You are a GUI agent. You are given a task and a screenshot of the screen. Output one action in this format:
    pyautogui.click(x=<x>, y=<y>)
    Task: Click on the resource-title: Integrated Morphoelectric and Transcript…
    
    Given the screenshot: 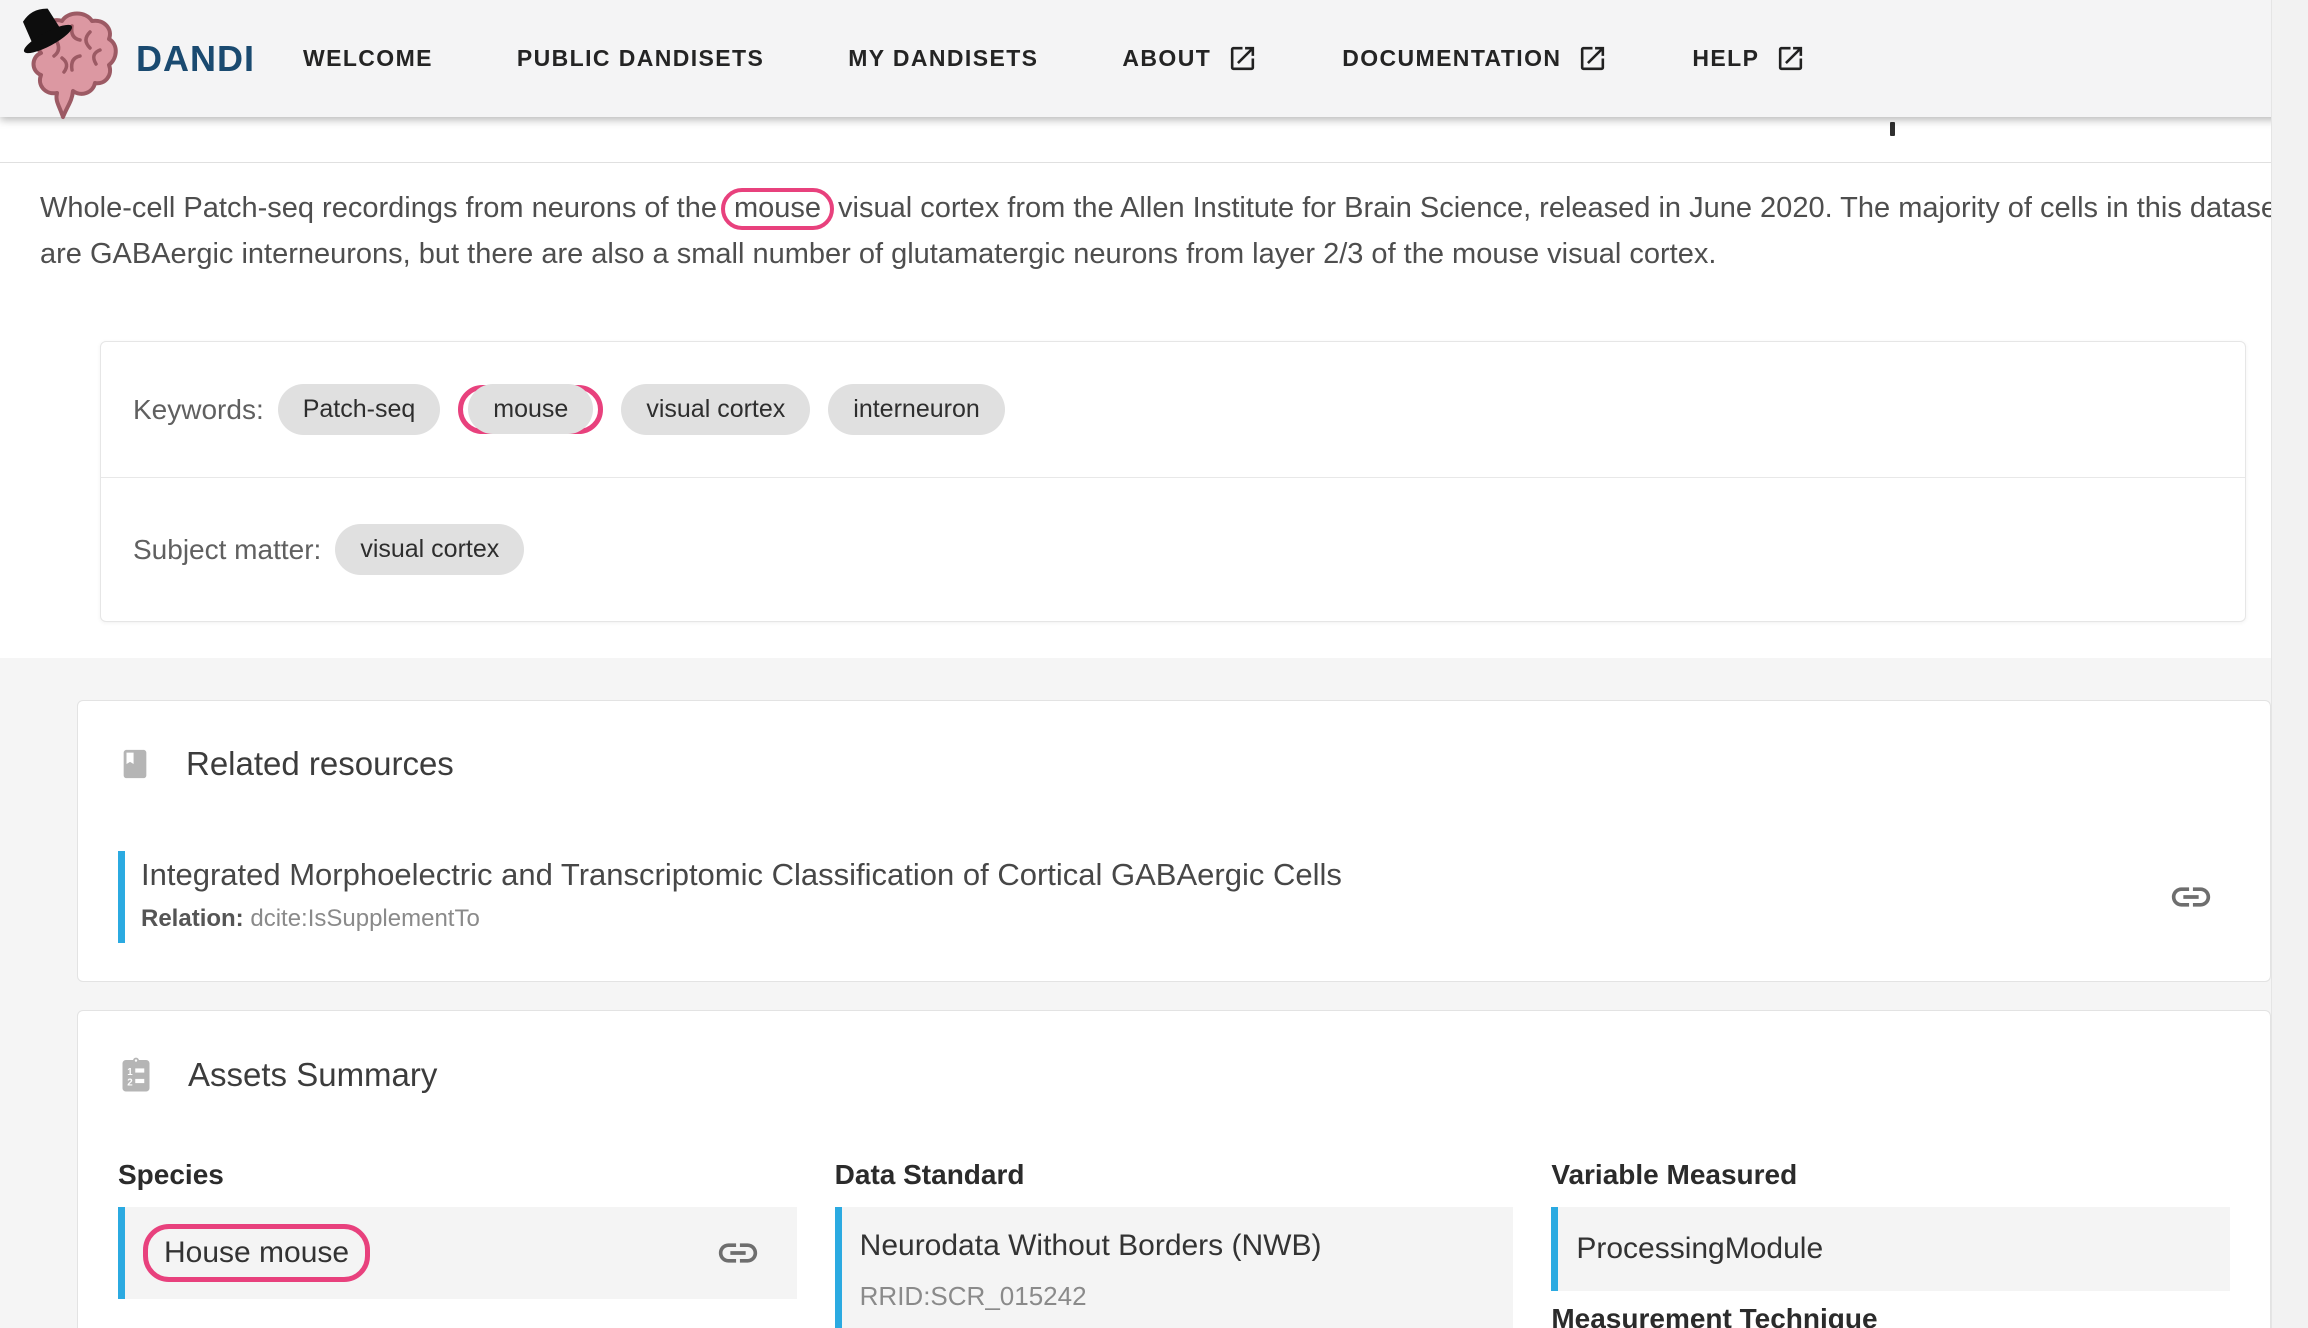 What is the action you would take?
    pyautogui.click(x=741, y=874)
    